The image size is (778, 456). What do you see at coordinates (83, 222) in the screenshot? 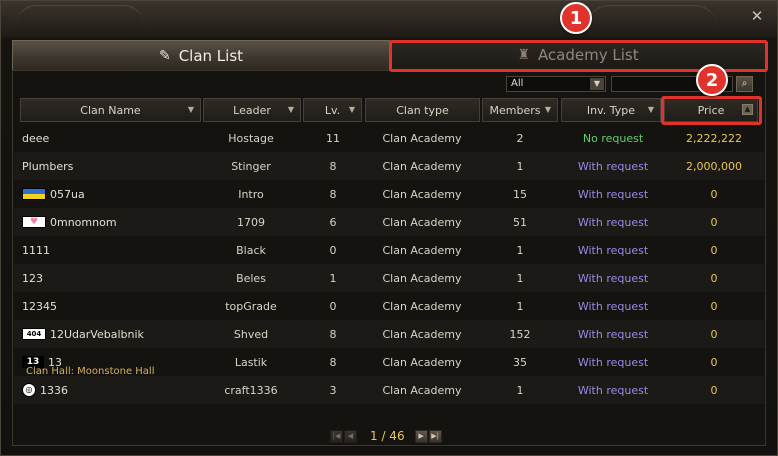
I see `clan-name-text: 0mnomnom` at bounding box center [83, 222].